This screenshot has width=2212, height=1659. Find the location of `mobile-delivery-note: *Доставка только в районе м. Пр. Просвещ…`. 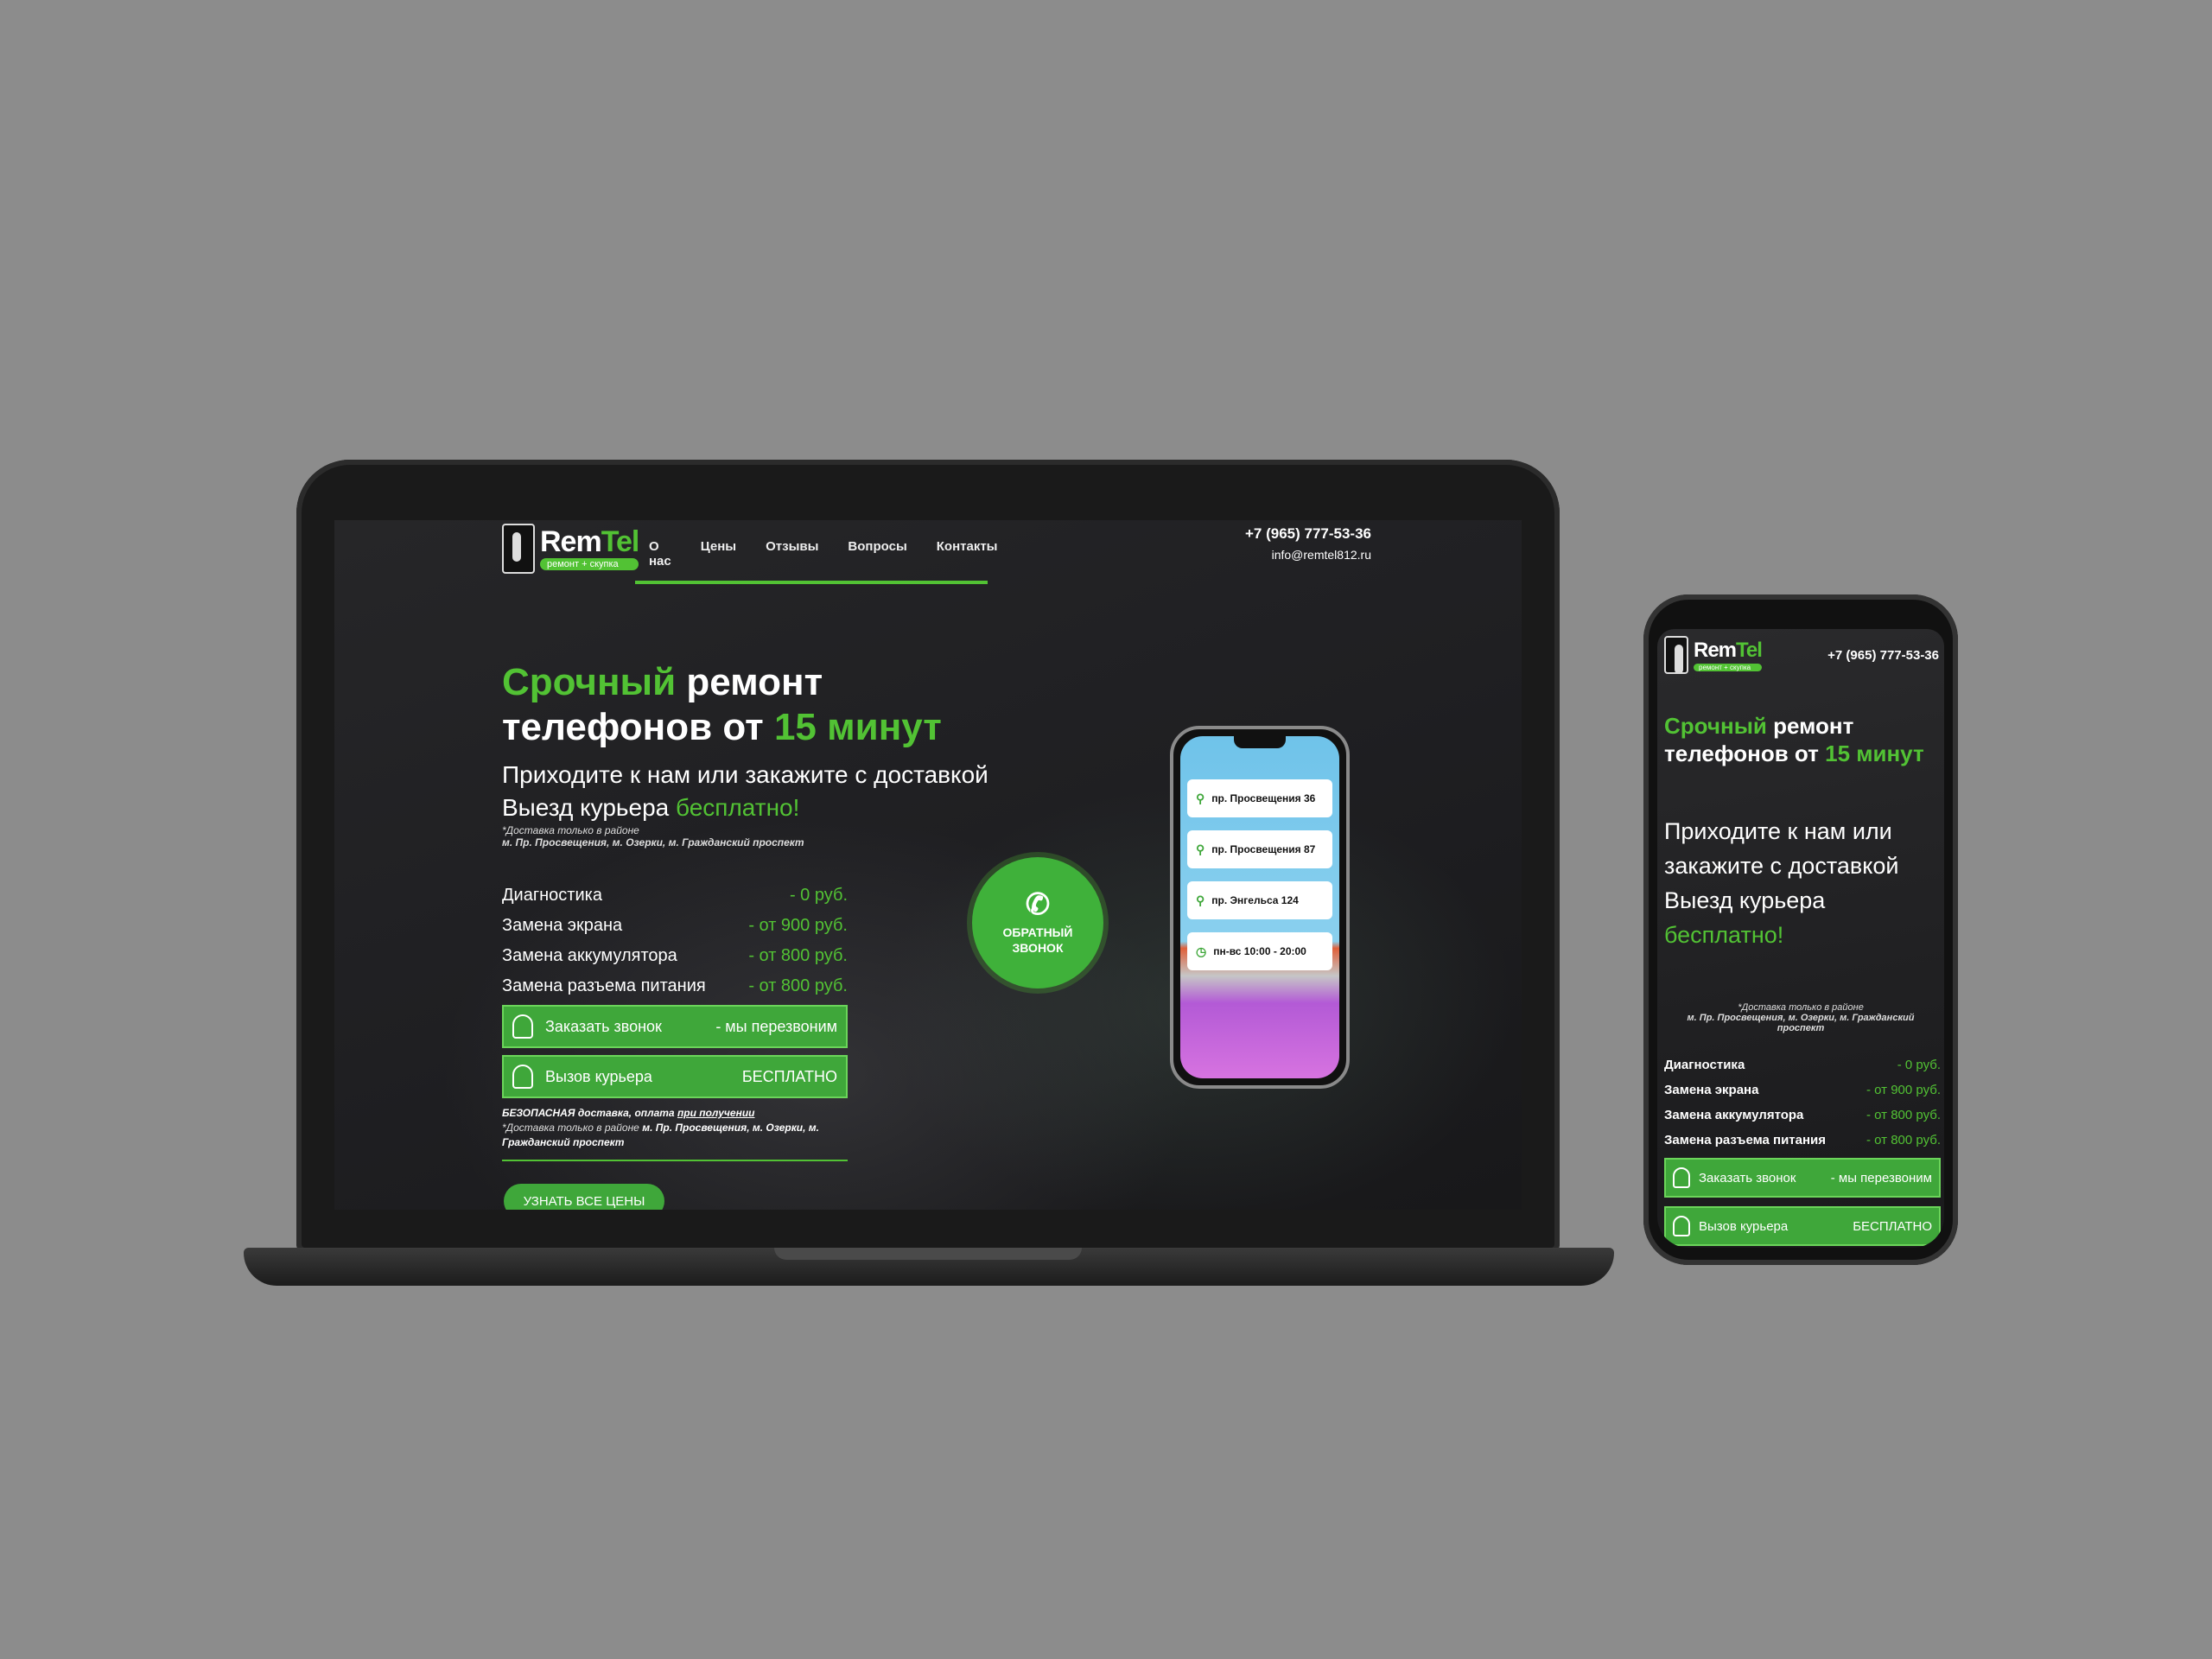

mobile-delivery-note: *Доставка только в районе м. Пр. Просвещ… is located at coordinates (1801, 1017).